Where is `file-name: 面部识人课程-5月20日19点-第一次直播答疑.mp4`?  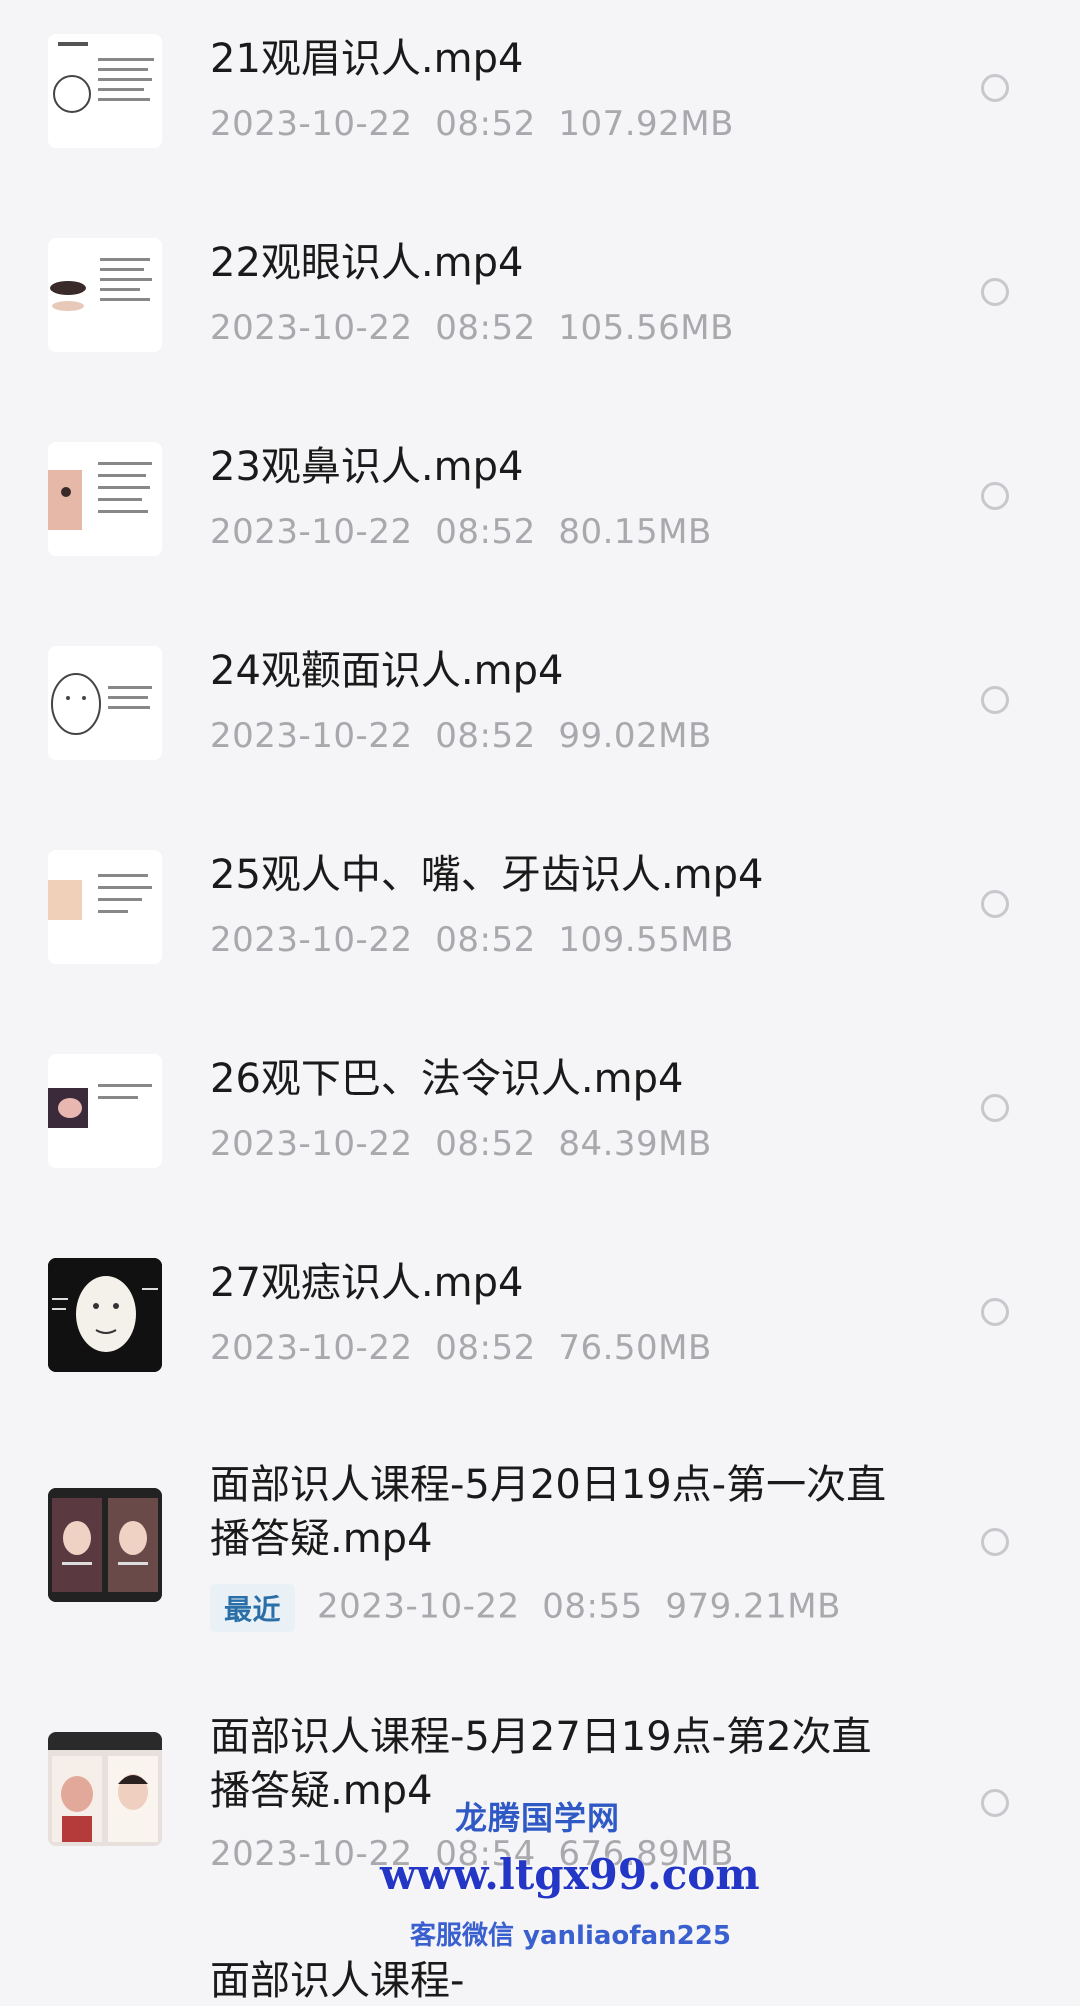 file-name: 面部识人课程-5月20日19点-第一次直播答疑.mp4 is located at coordinates (548, 1512).